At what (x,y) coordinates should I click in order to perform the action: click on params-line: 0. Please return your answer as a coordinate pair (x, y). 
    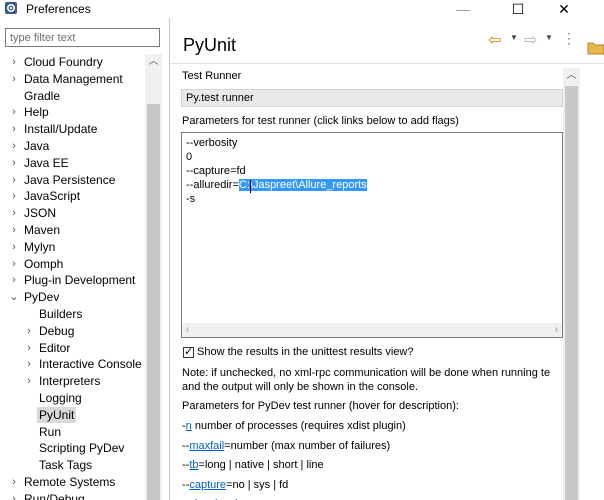
    Looking at the image, I should click on (189, 157).